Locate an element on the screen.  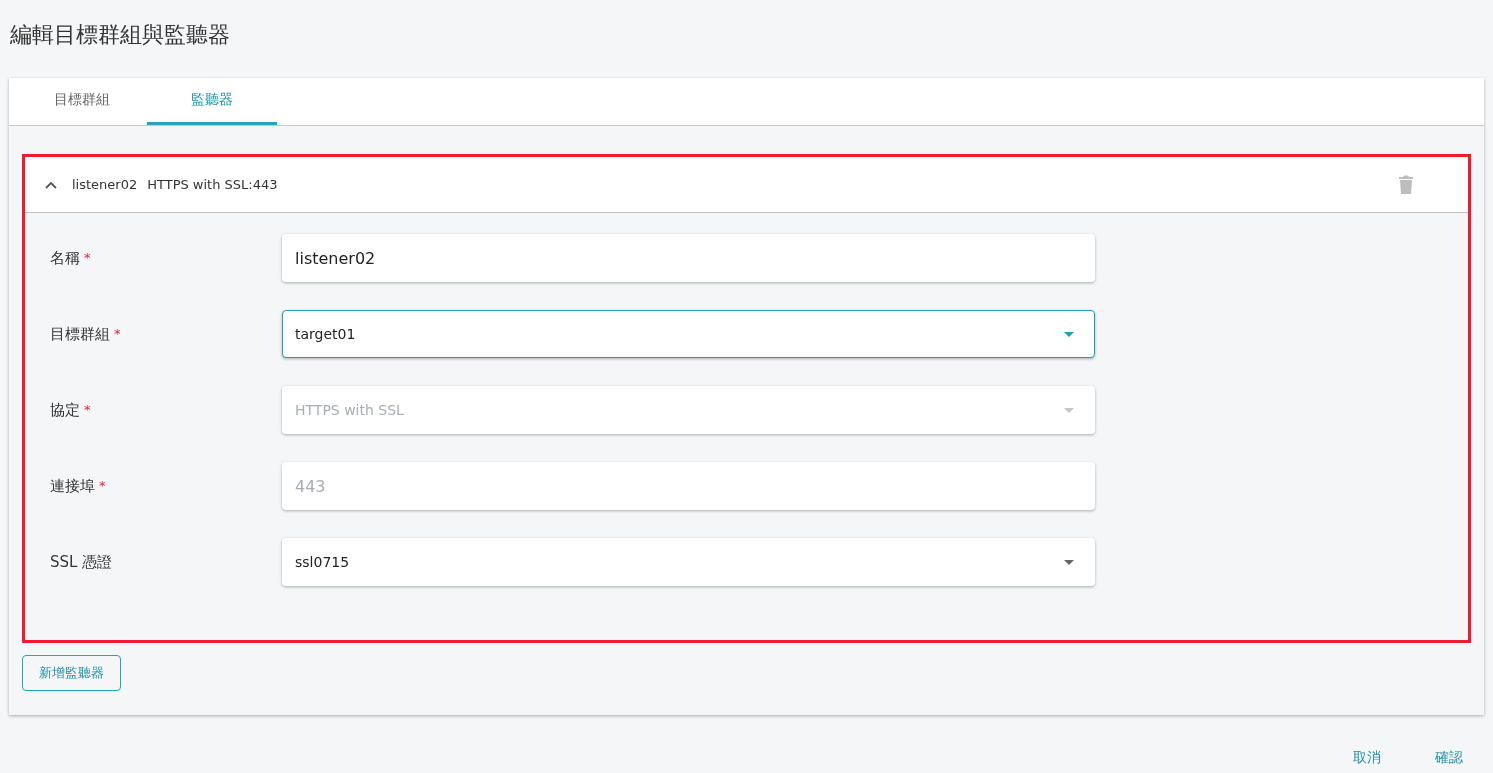
text-field: listener02 is located at coordinates (688, 258).